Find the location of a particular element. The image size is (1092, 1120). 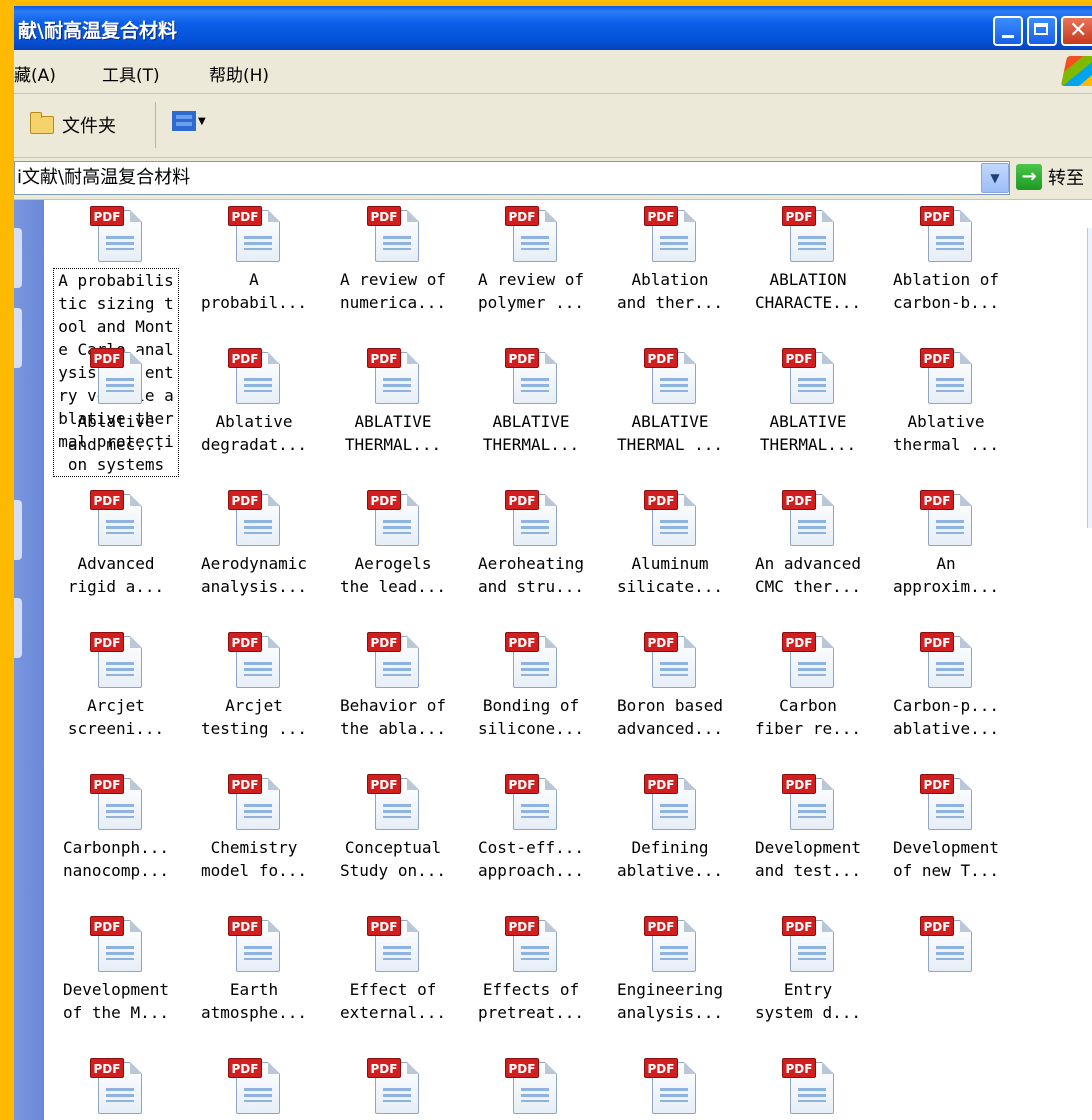

menu-tools: 工具(T) is located at coordinates (131, 73).